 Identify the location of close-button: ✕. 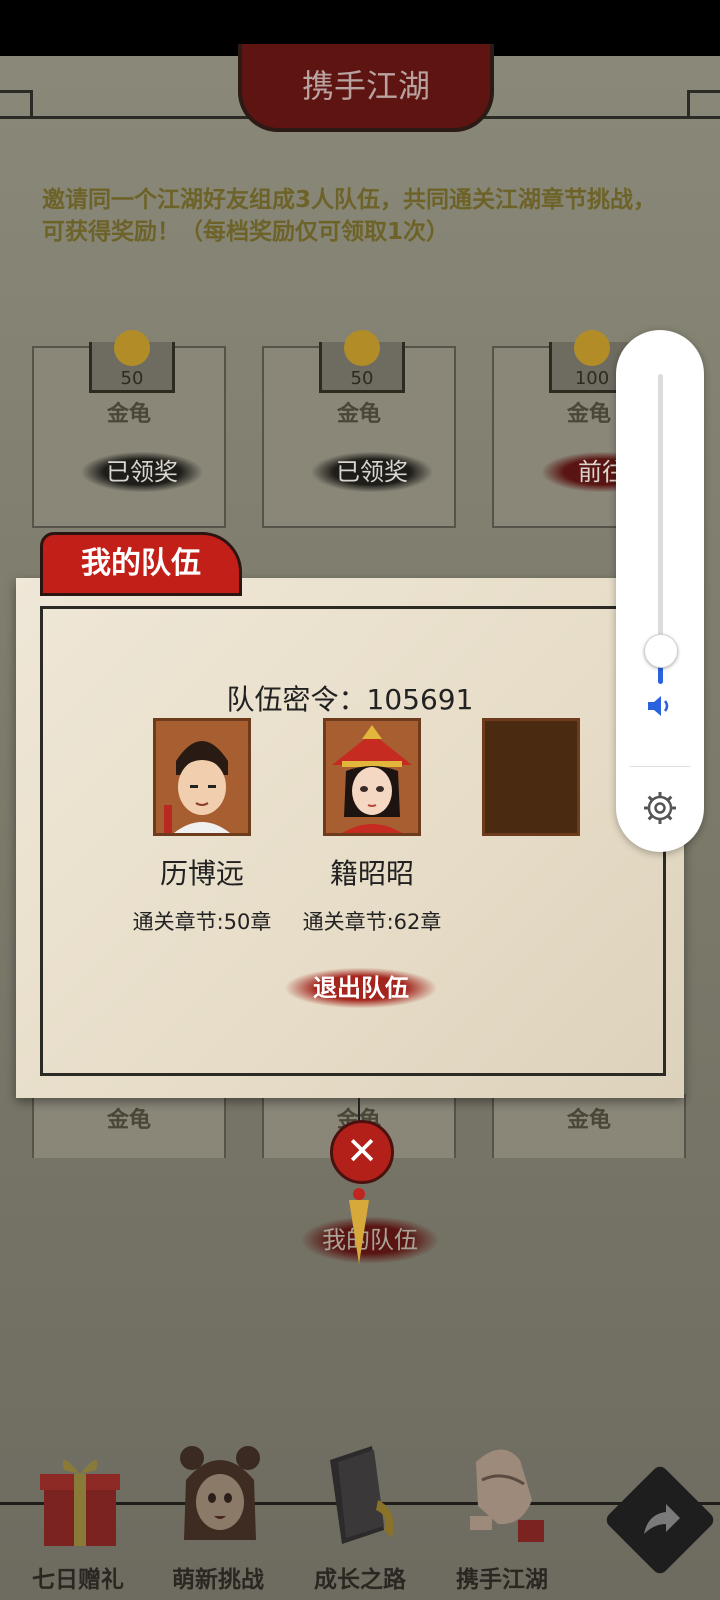
(362, 1152).